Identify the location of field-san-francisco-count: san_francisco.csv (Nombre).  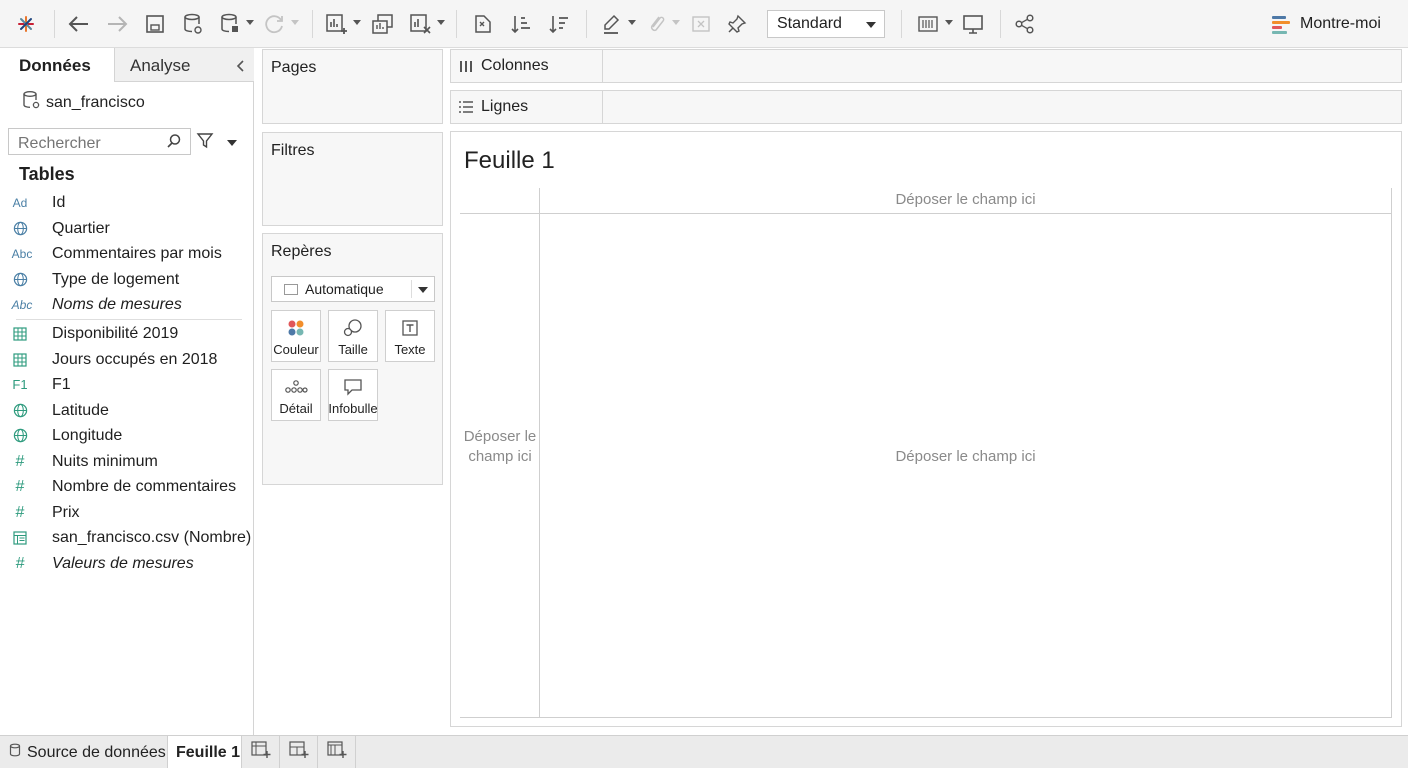
(127, 537).